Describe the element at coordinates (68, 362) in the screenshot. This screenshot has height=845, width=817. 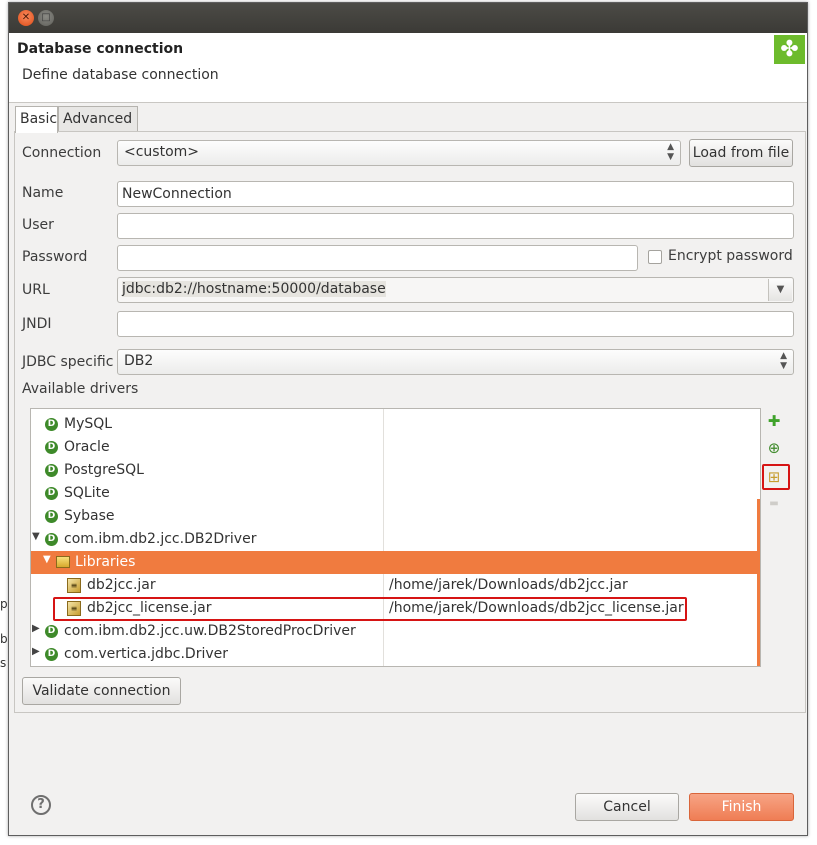
I see `jdbc-specific-label: JDBC specific` at that location.